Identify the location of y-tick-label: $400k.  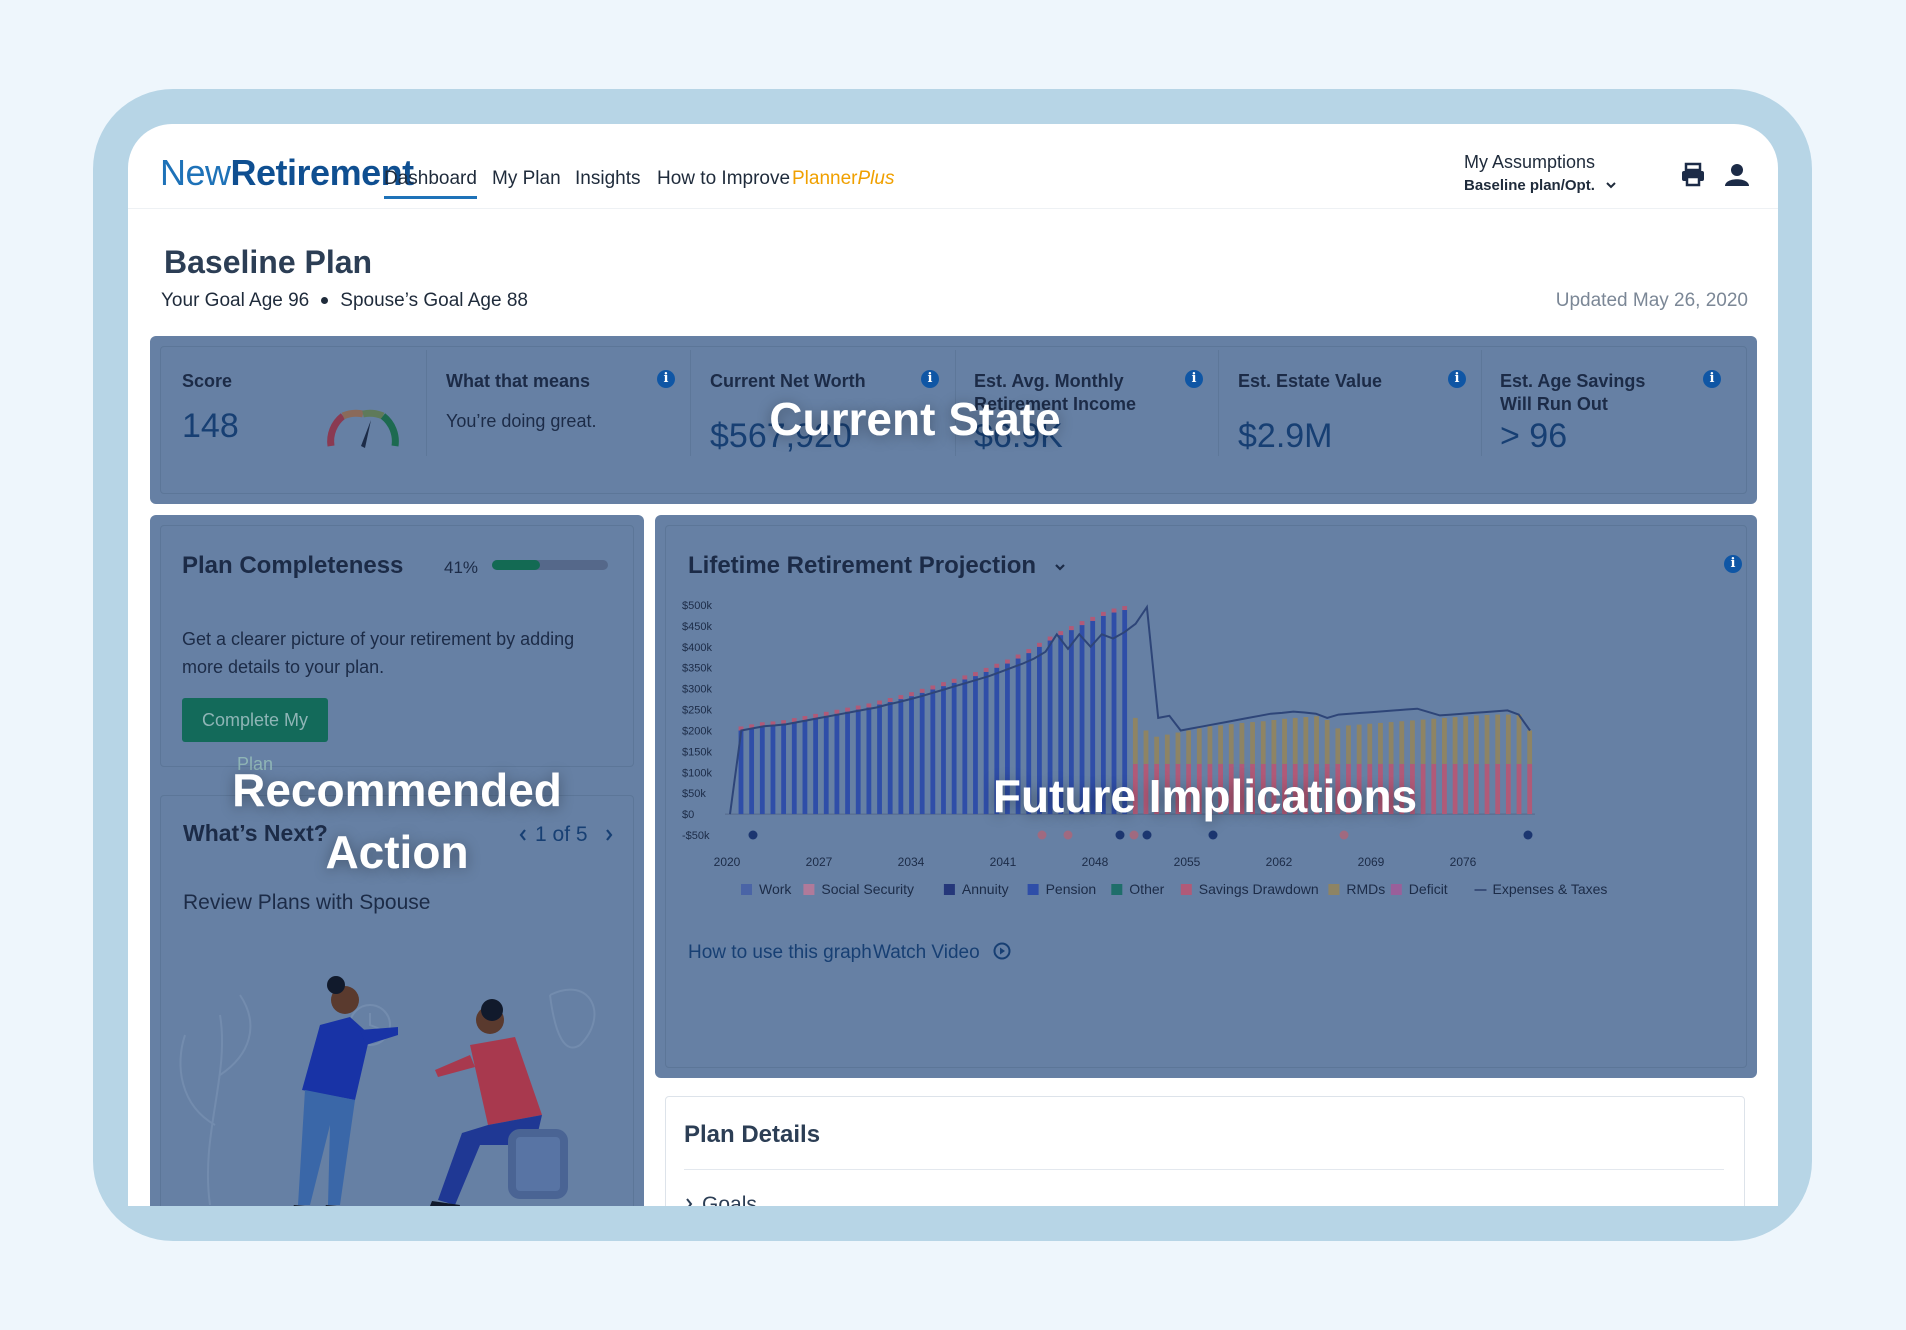
(697, 648).